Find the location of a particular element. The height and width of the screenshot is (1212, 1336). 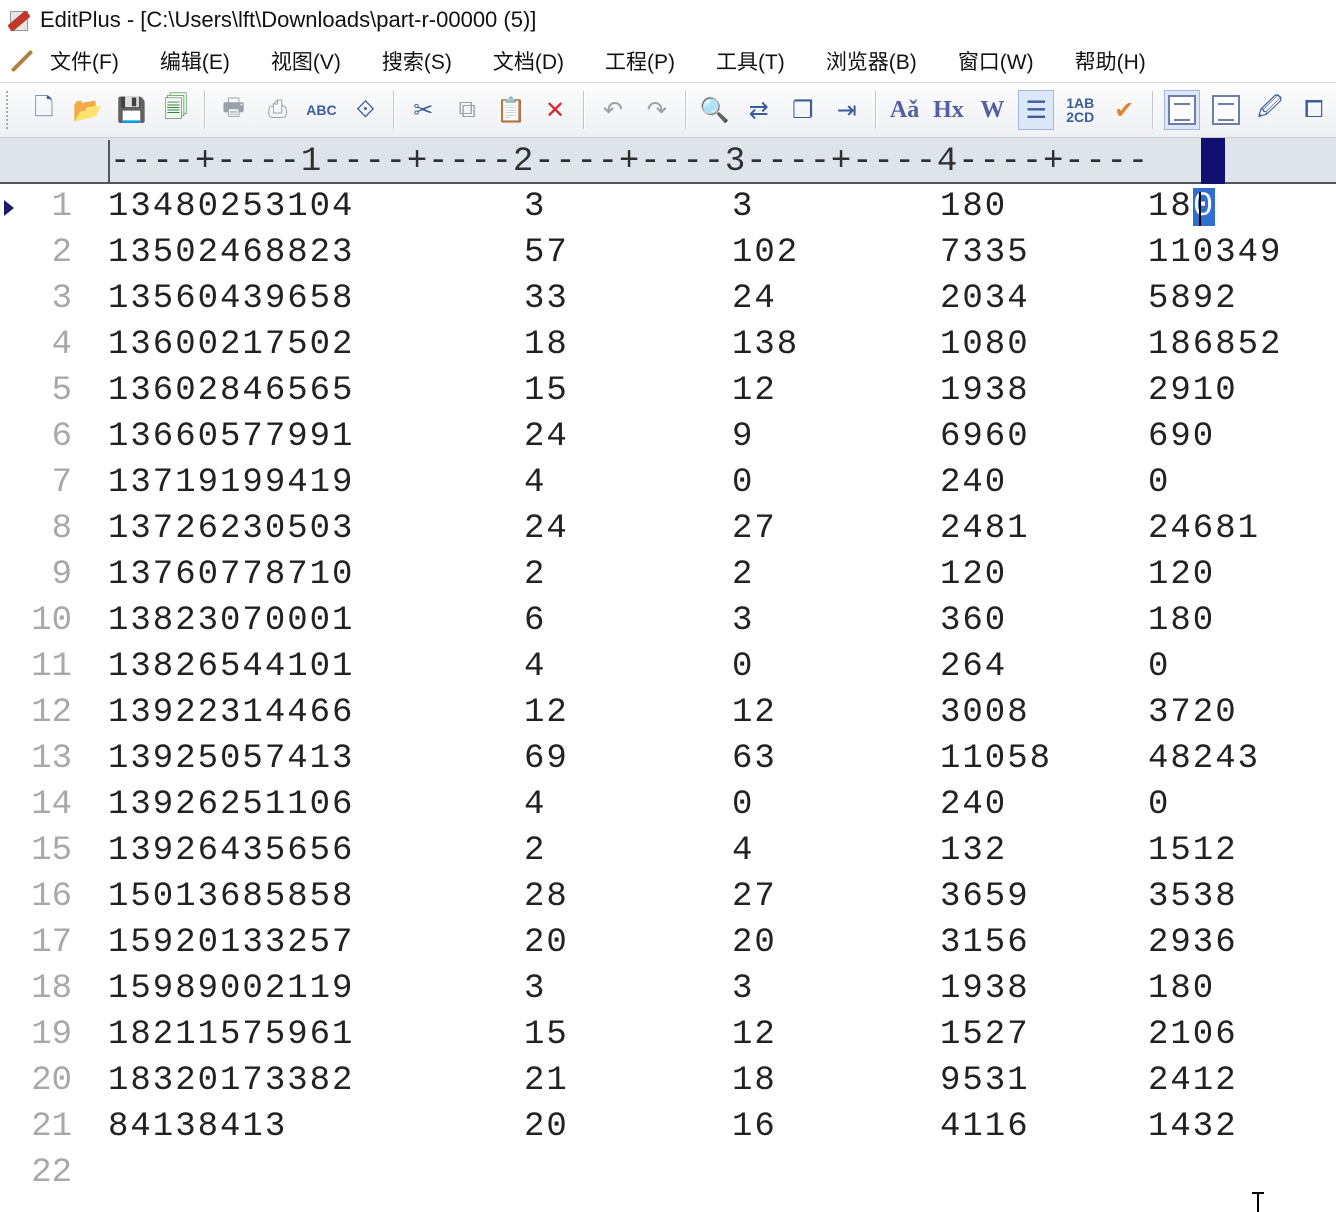

field-col-4: 2034 is located at coordinates (985, 299).